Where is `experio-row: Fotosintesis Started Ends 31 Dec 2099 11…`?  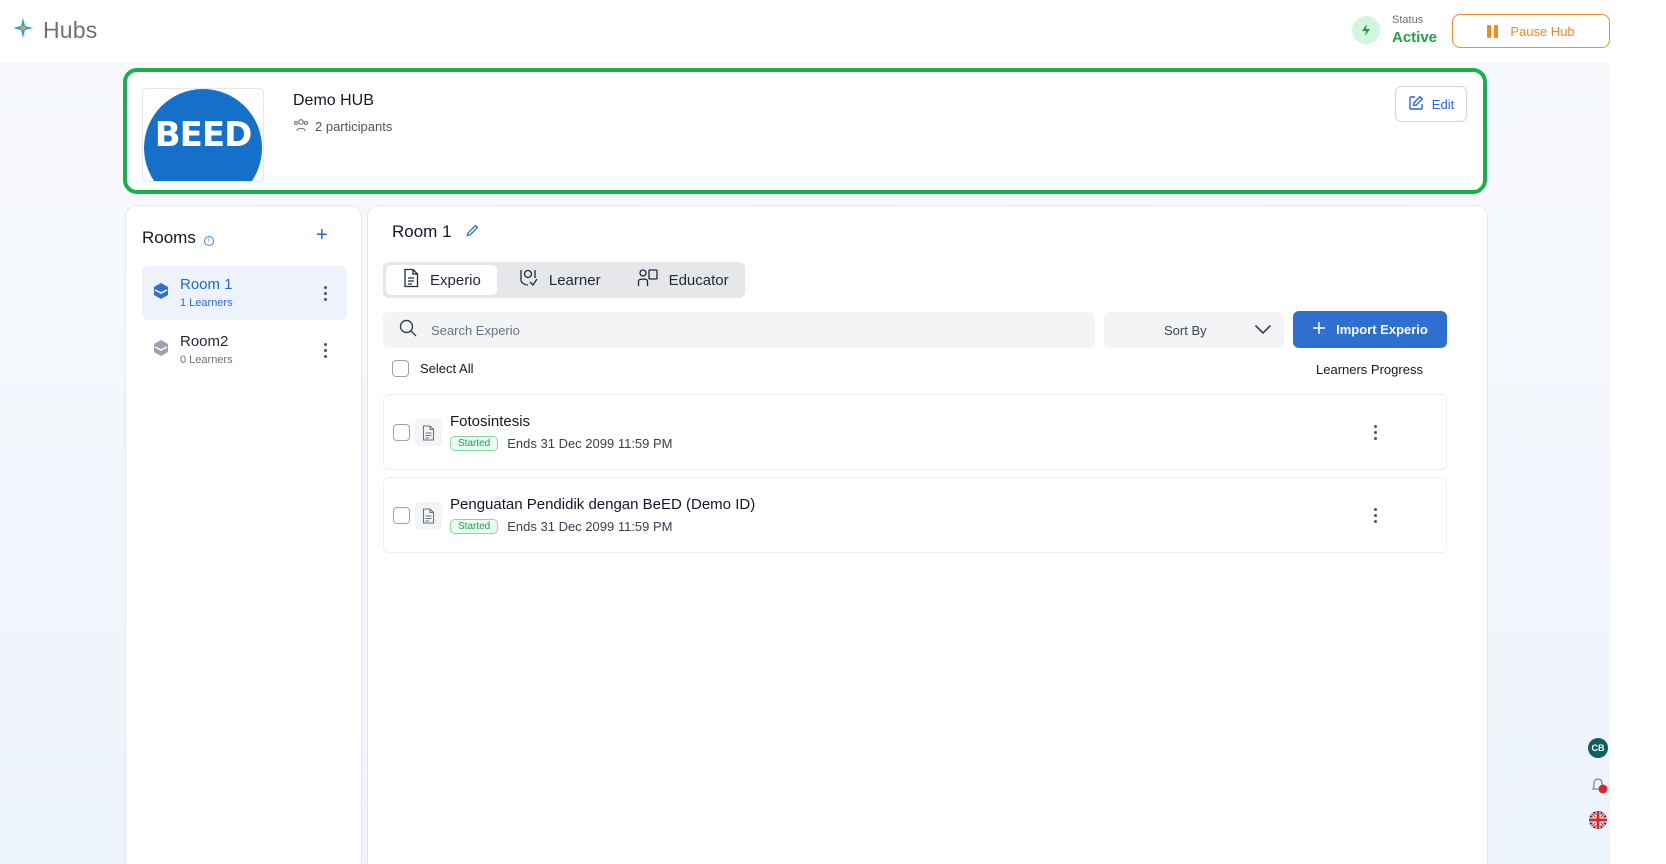
experio-row: Fotosintesis Started Ends 31 Dec 2099 11… is located at coordinates (915, 432).